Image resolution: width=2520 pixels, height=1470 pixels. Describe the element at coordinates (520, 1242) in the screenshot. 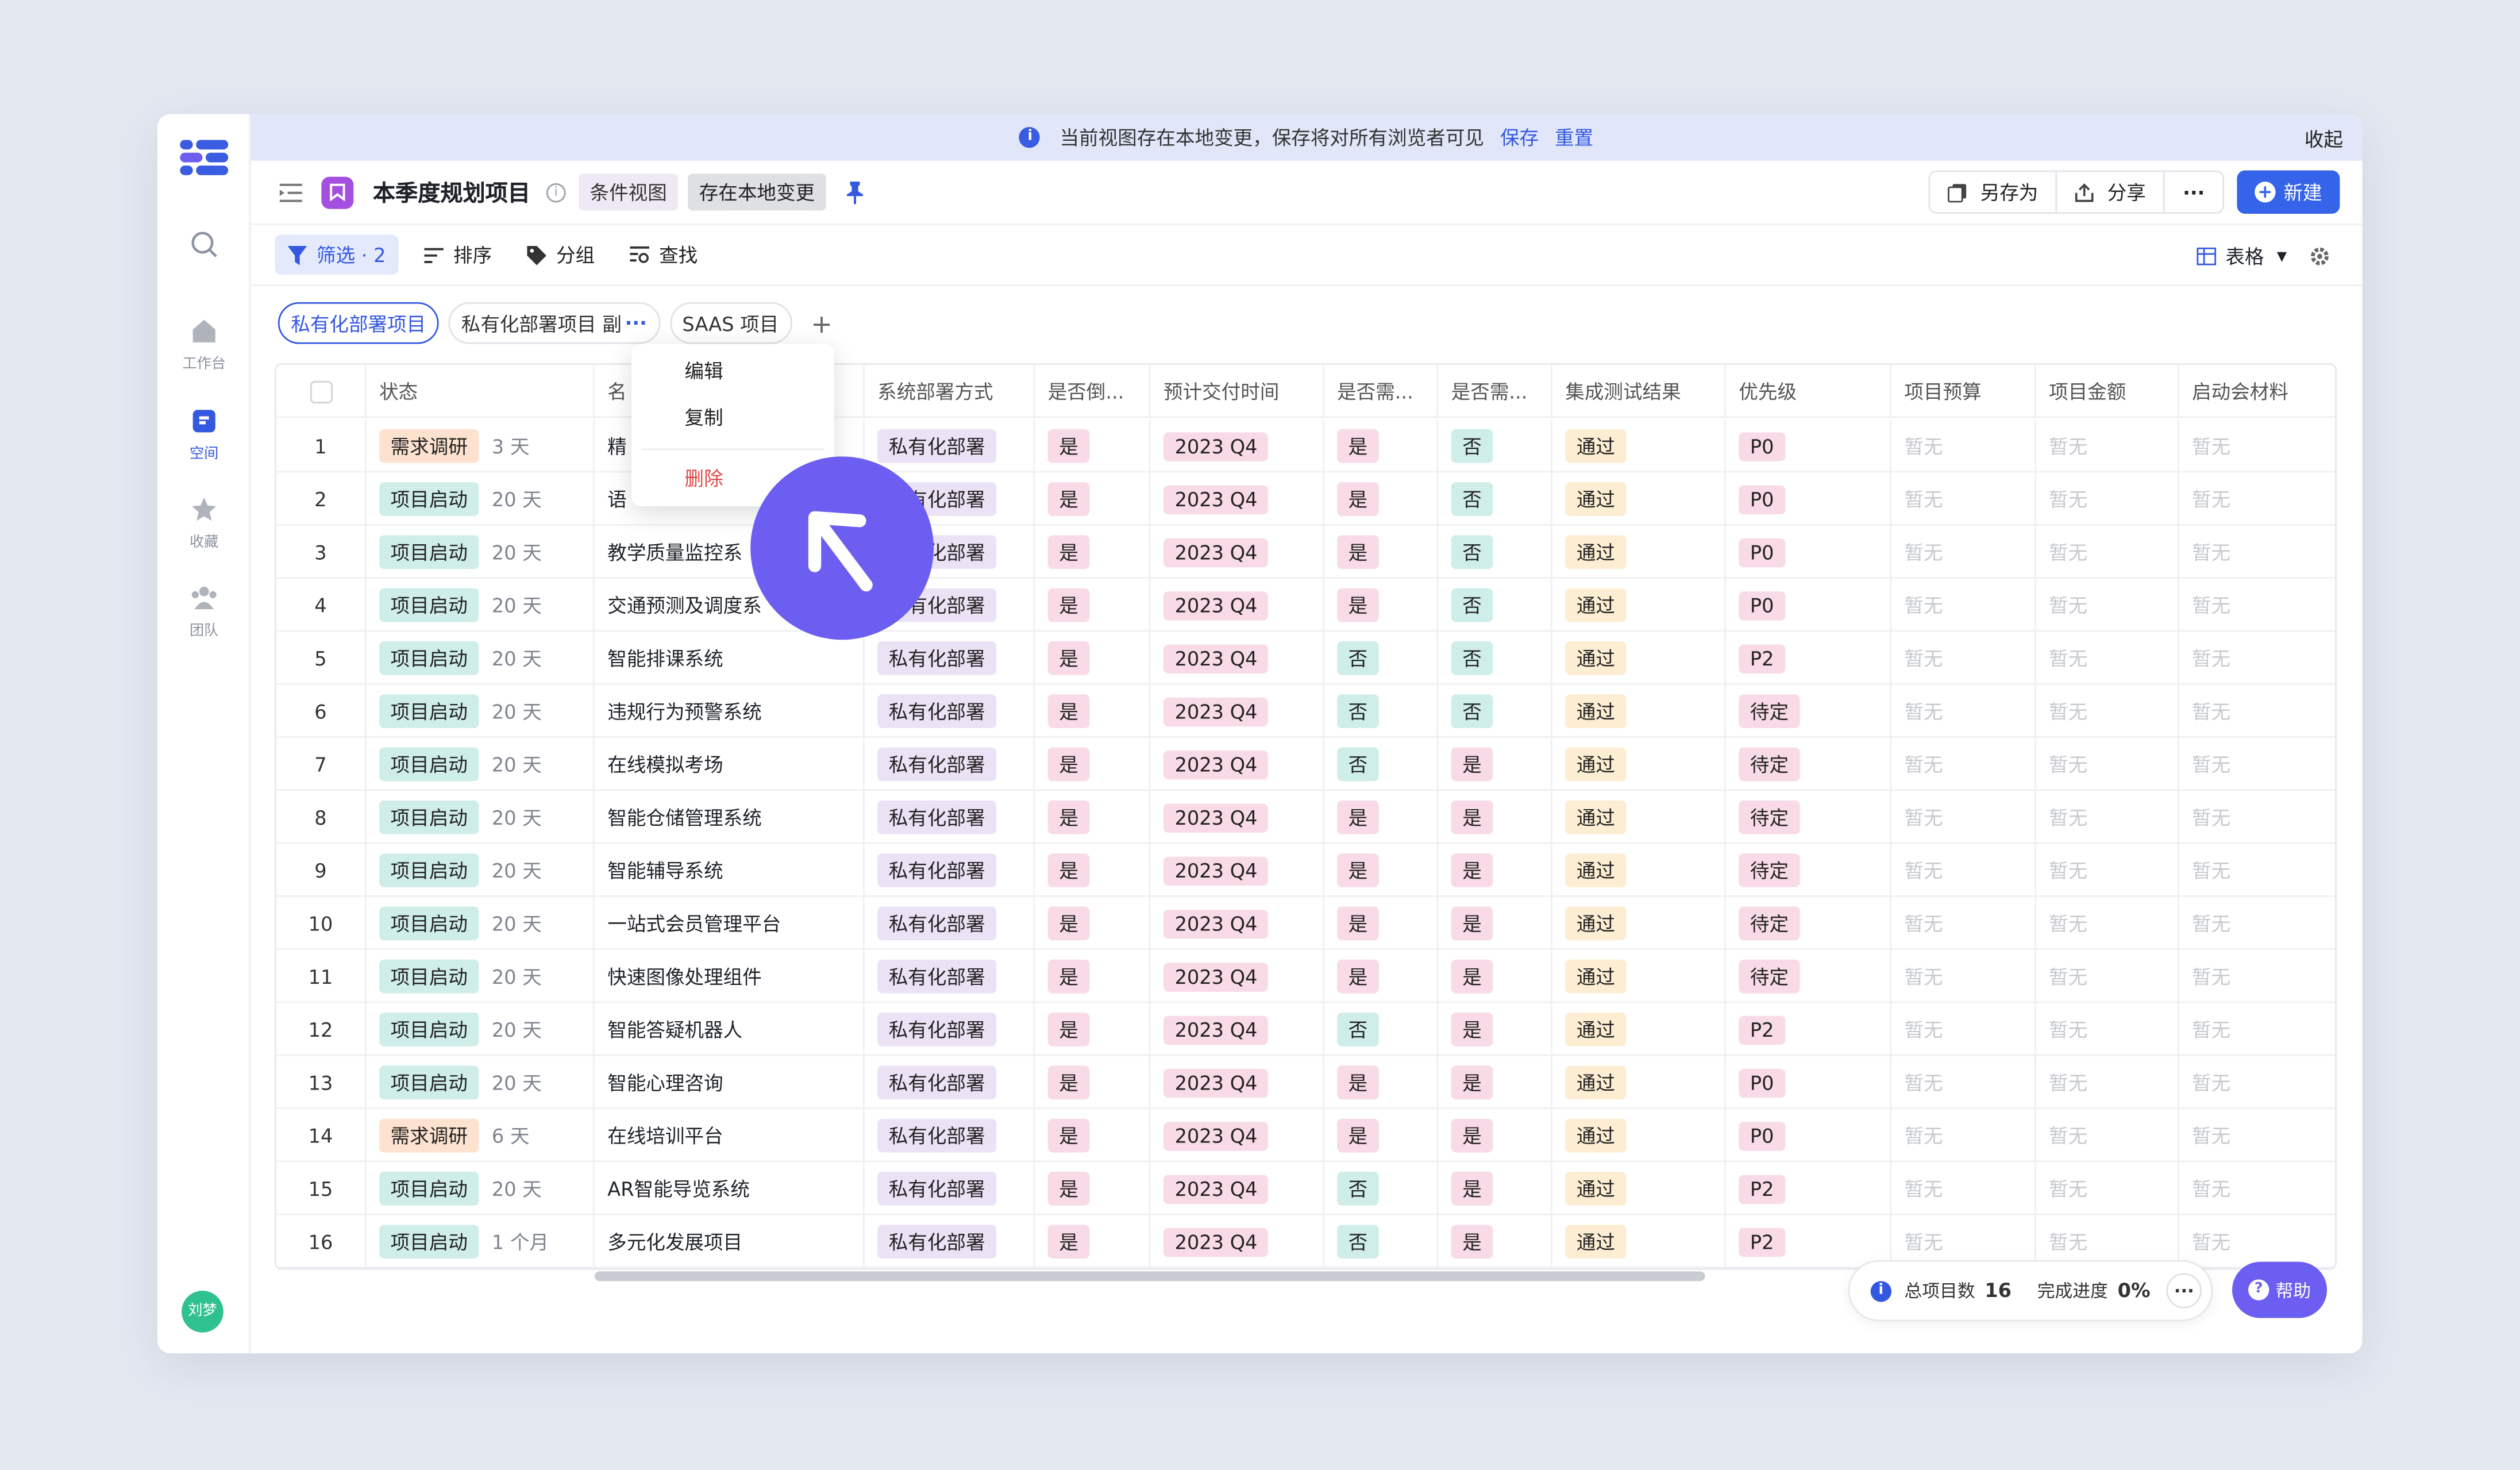

I see `duration-text: 1 个月` at that location.